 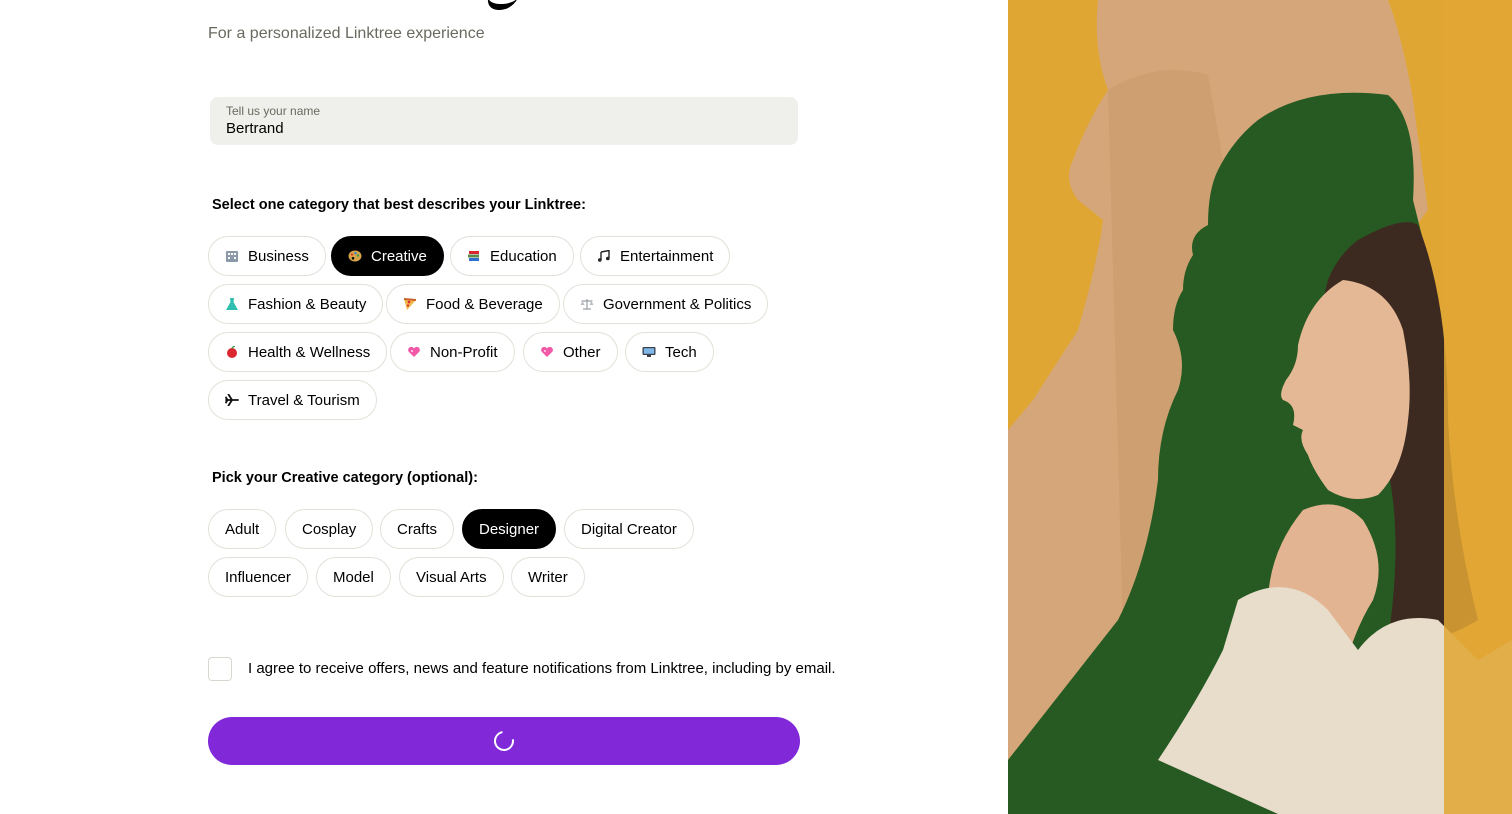 I want to click on subcategory-chip-label: Writer, so click(x=548, y=577).